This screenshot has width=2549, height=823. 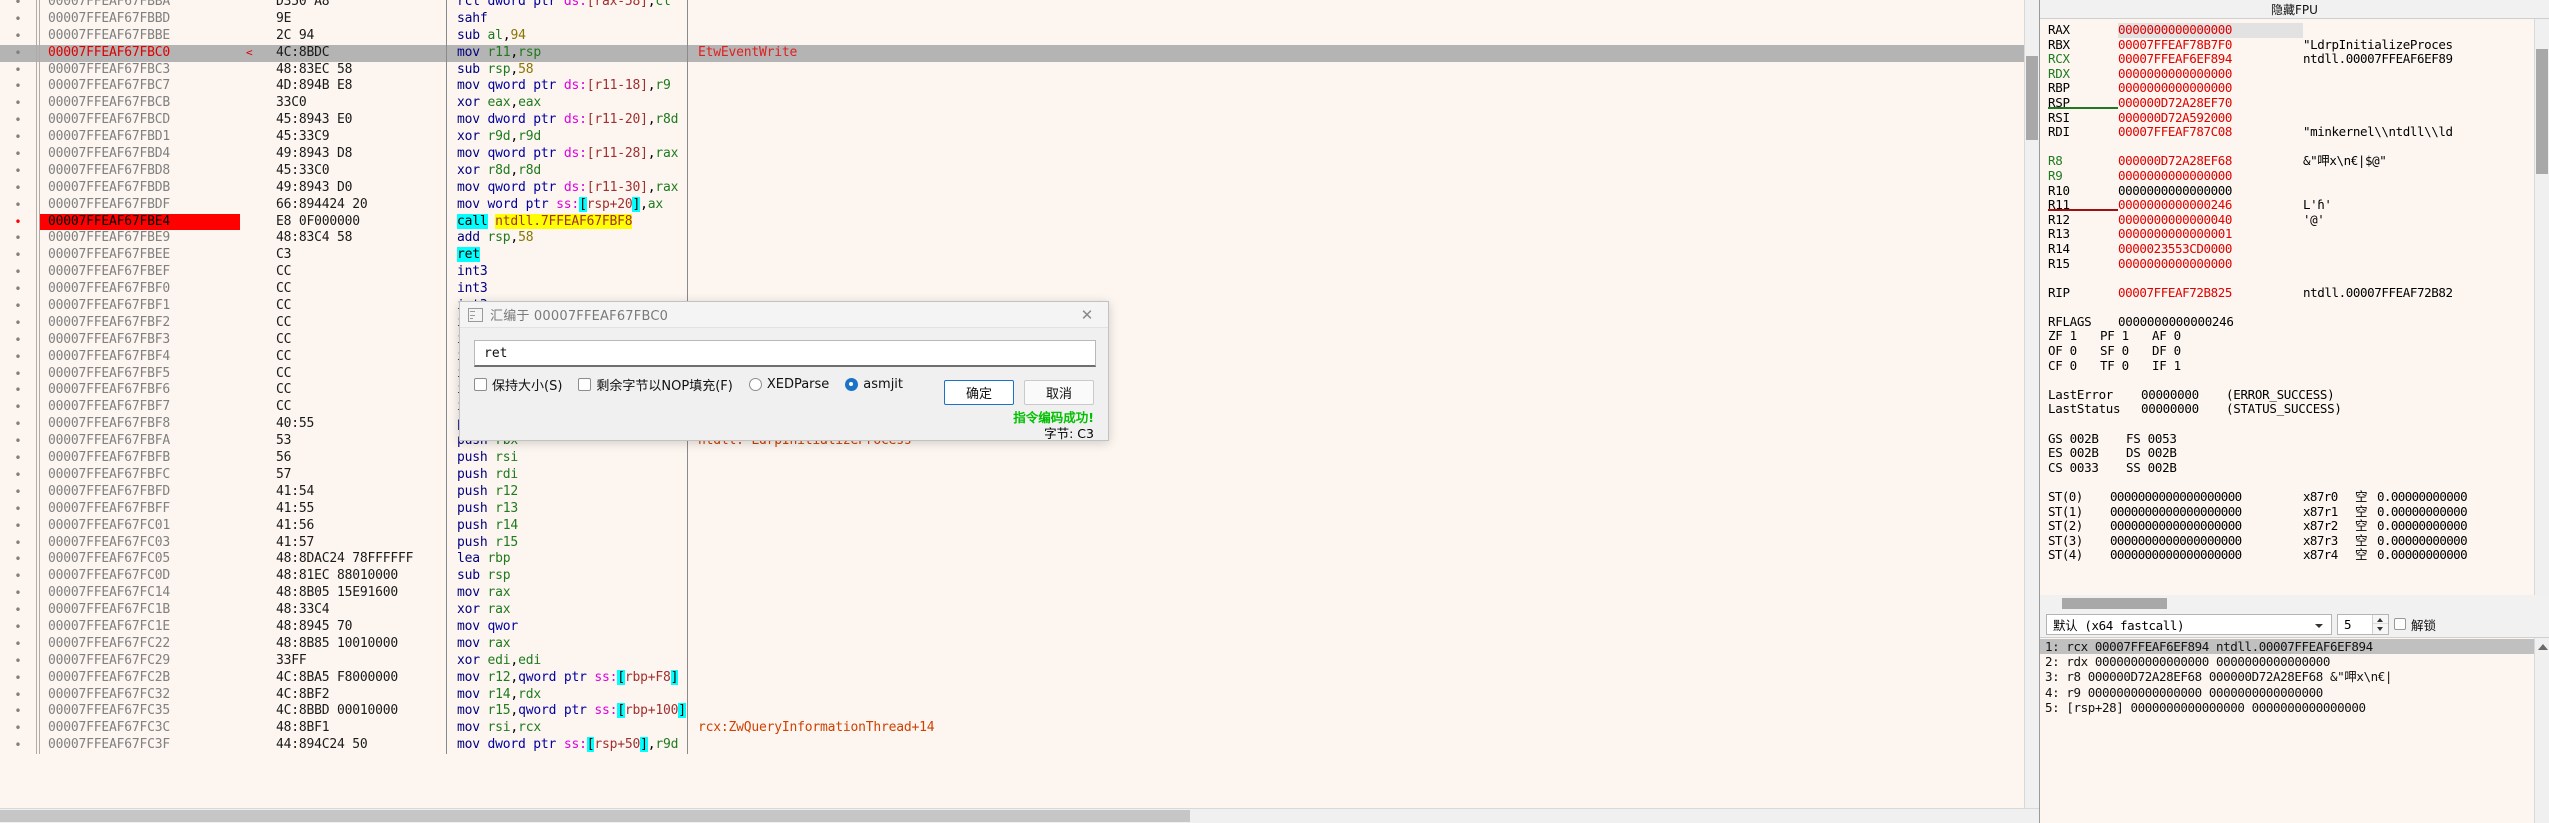 I want to click on hide-fpu-button: 隐藏FPU, so click(x=2294, y=9).